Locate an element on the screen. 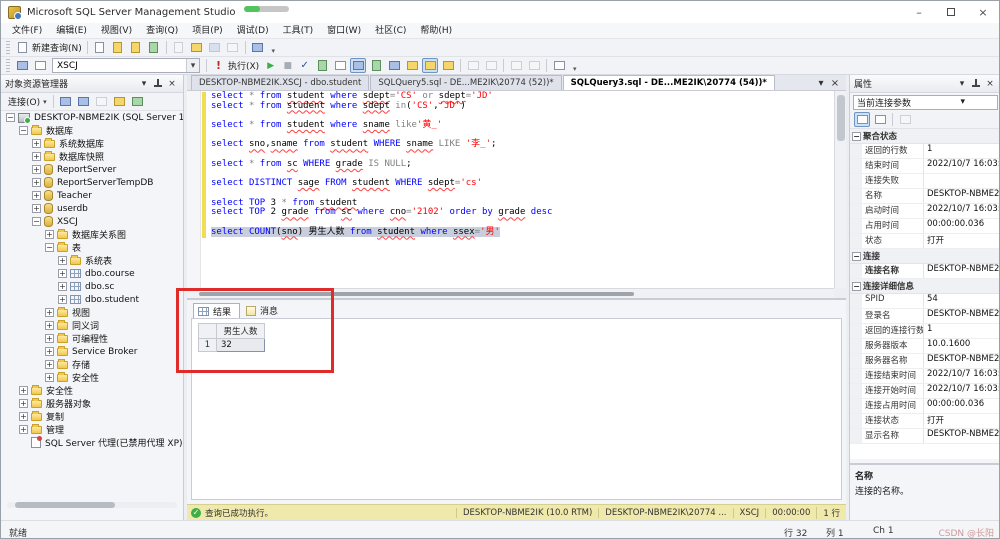 The width and height of the screenshot is (1000, 539). tree-item: + Service Broker is located at coordinates (92, 351).